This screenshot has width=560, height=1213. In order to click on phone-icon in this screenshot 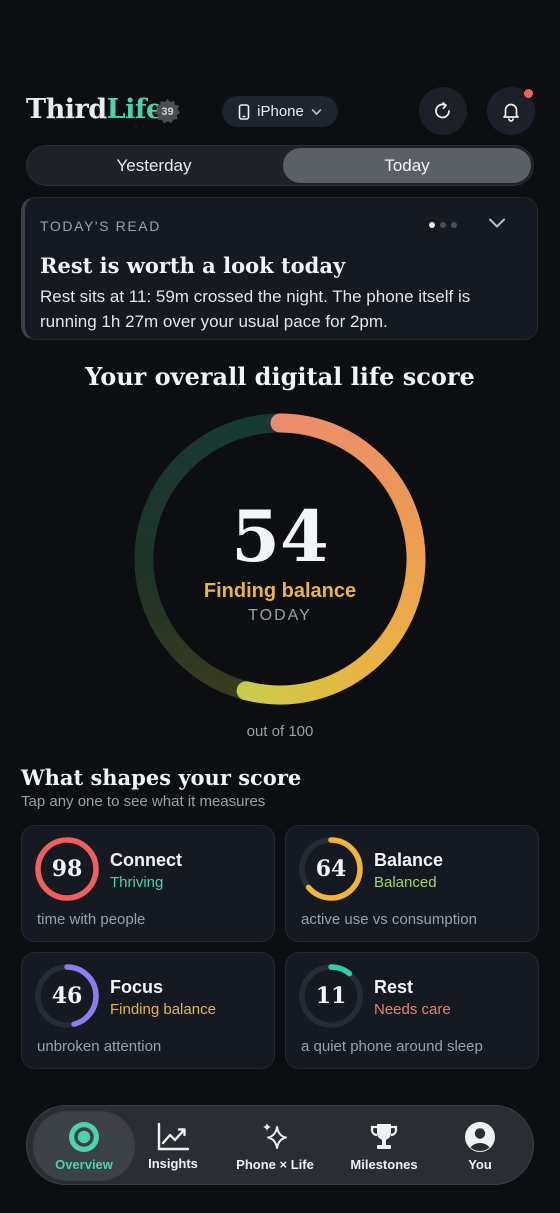, I will do `click(244, 111)`.